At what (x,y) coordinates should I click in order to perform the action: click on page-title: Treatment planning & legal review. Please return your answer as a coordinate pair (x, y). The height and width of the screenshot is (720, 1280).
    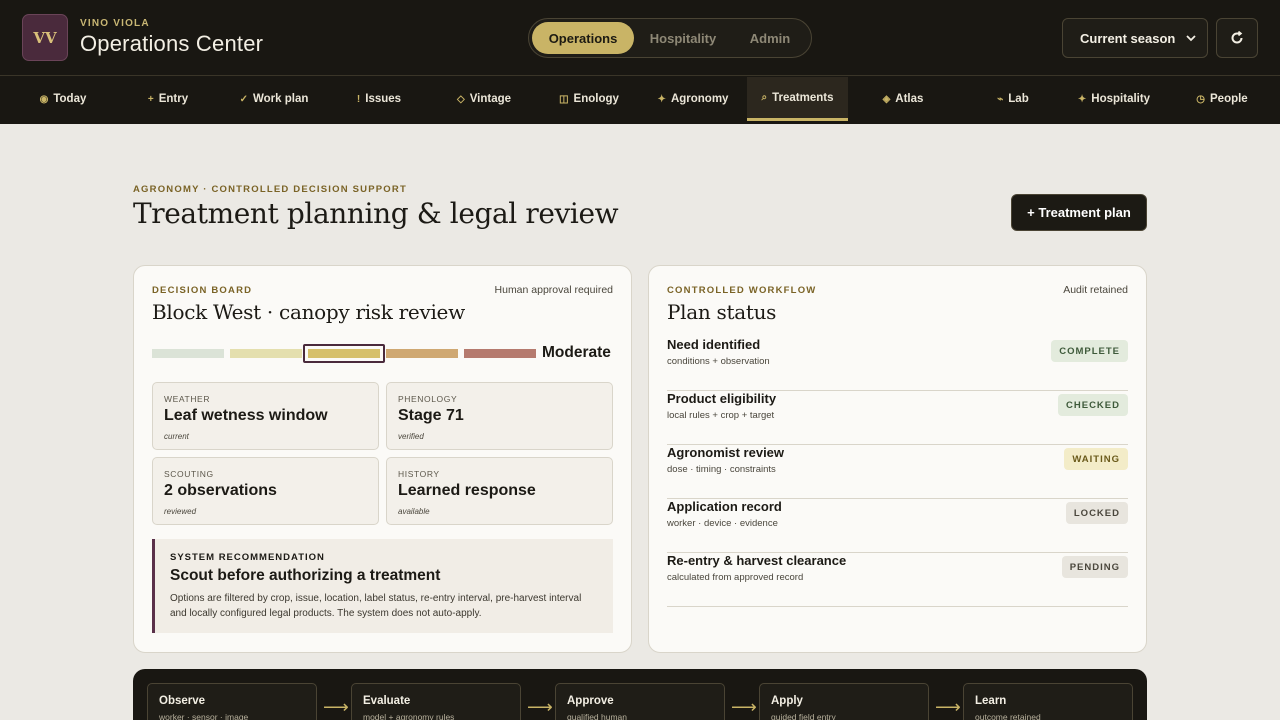
    Looking at the image, I should click on (376, 213).